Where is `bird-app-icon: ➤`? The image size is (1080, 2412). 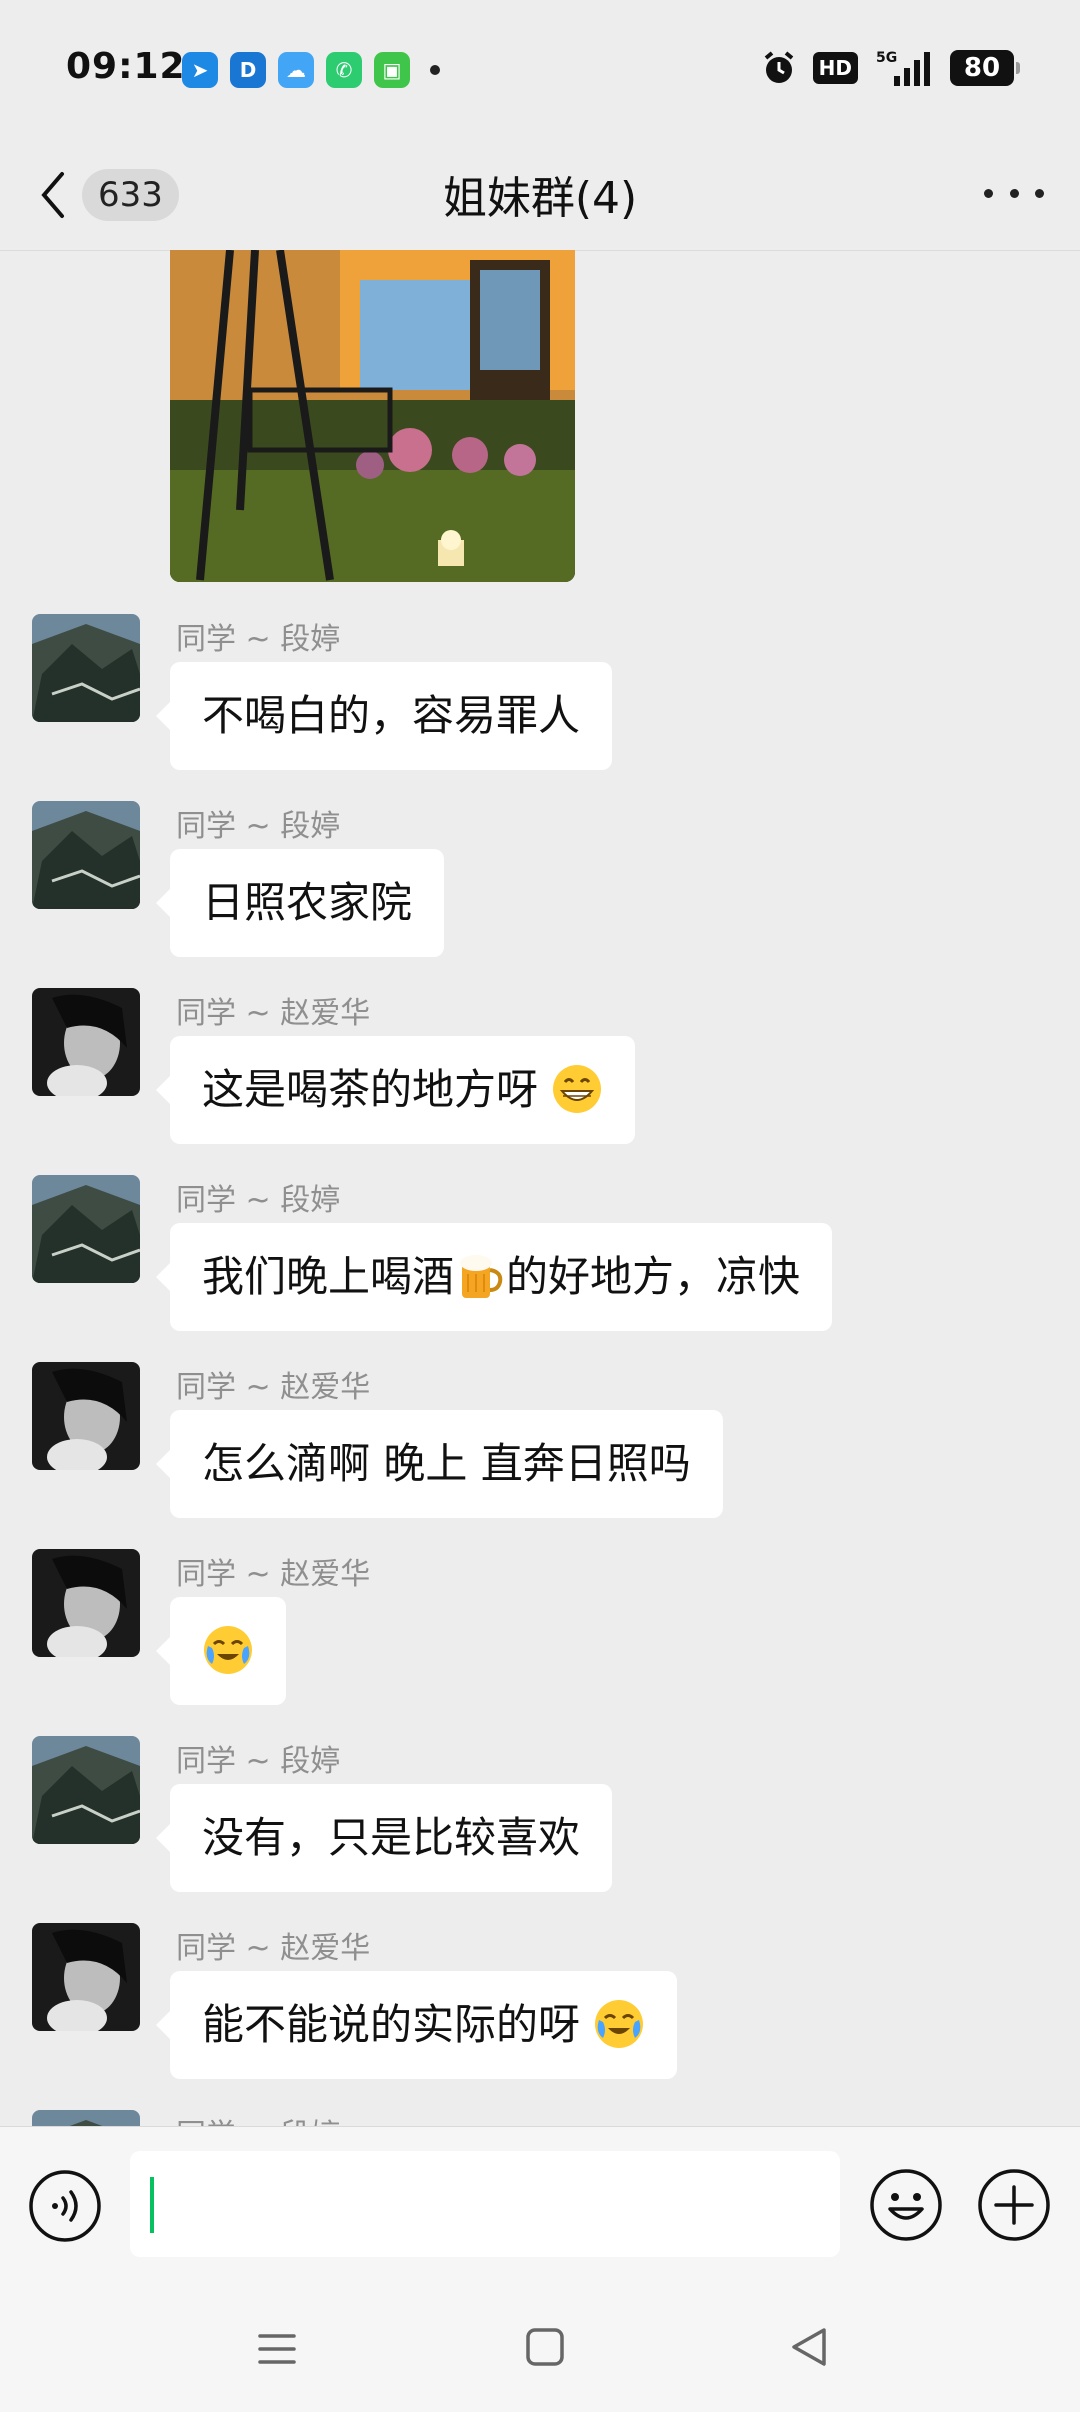 bird-app-icon: ➤ is located at coordinates (200, 70).